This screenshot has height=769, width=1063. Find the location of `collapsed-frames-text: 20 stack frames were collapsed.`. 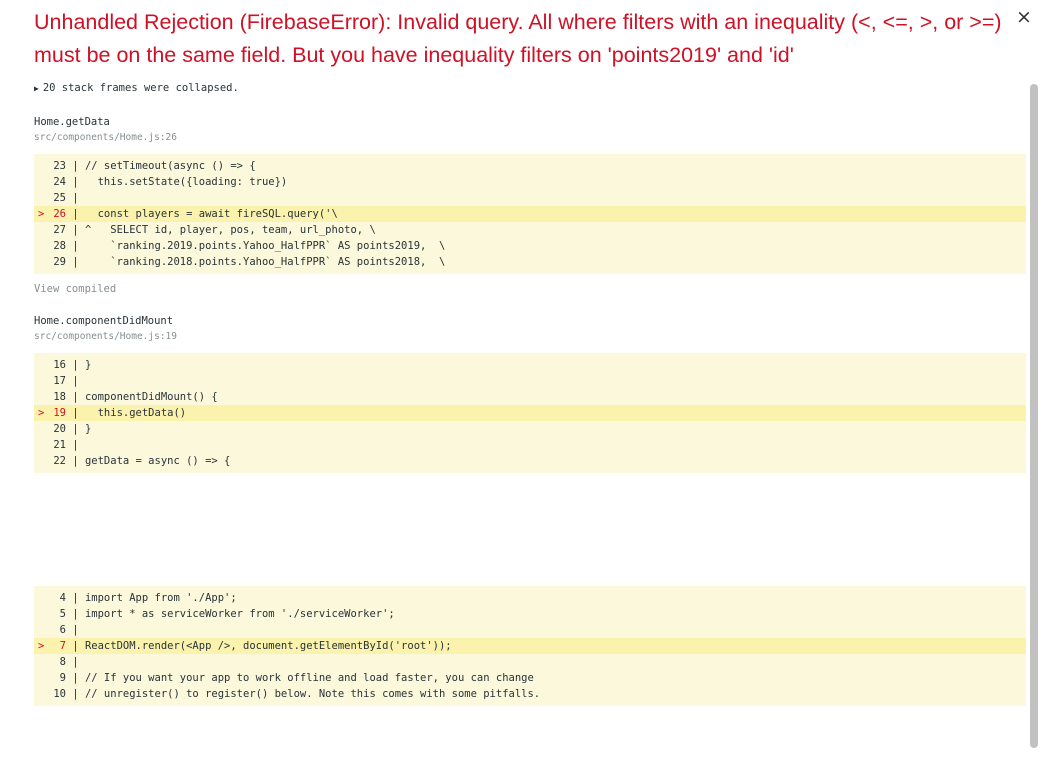

collapsed-frames-text: 20 stack frames were collapsed. is located at coordinates (140, 88).